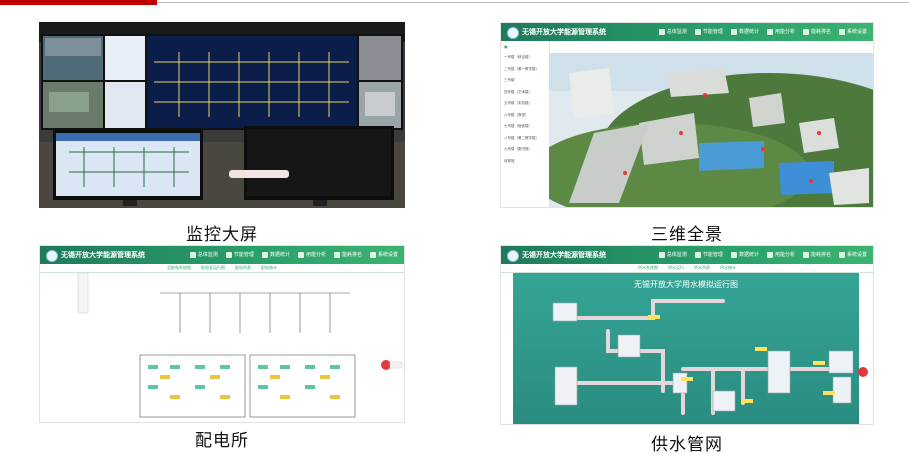  Describe the element at coordinates (78, 2) in the screenshot. I see `accent-red-bar` at that location.